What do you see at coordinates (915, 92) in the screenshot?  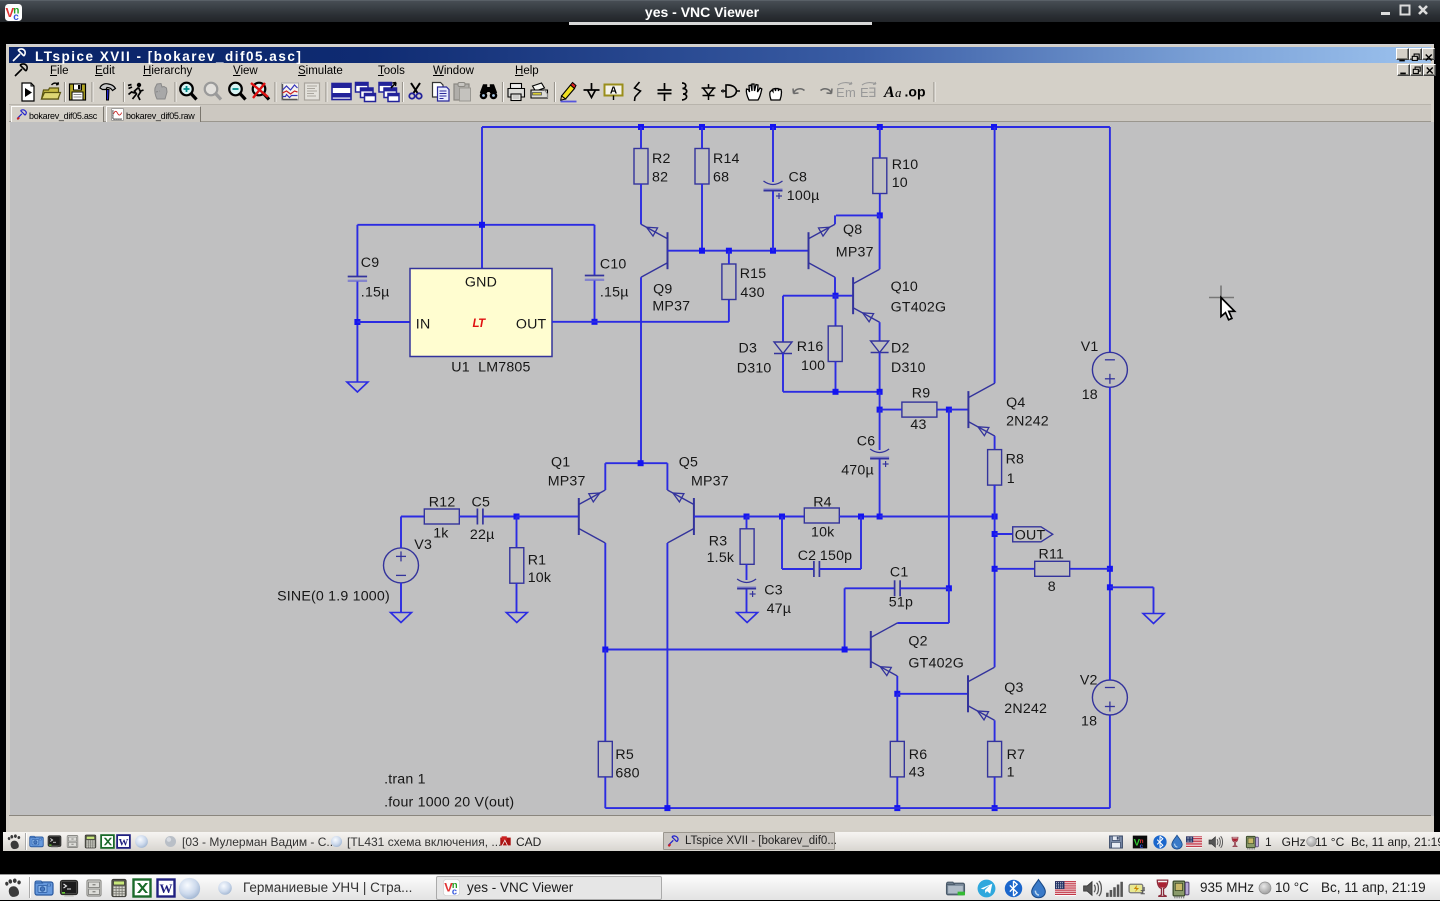 I see `svg-text: .op` at bounding box center [915, 92].